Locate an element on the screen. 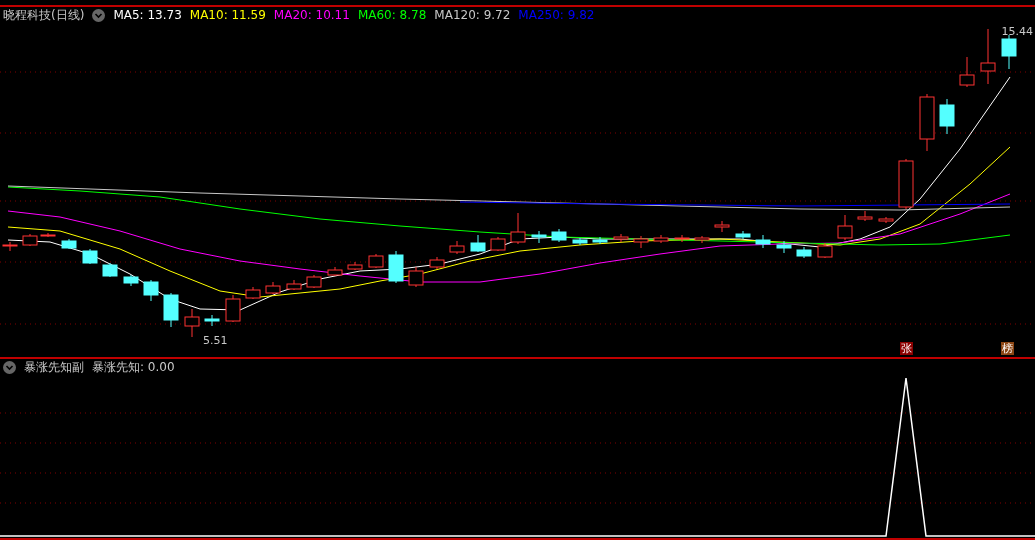 This screenshot has height=540, width=1035. moving-average-label: MA10: 11.59 is located at coordinates (227, 15).